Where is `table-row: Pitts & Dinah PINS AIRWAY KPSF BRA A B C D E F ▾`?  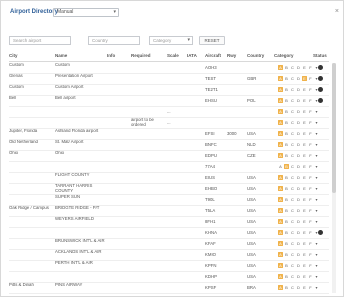 table-row: Pitts & Dinah PINS AIRWAY KPSF BRA A B C D E F ▾ is located at coordinates (169, 288).